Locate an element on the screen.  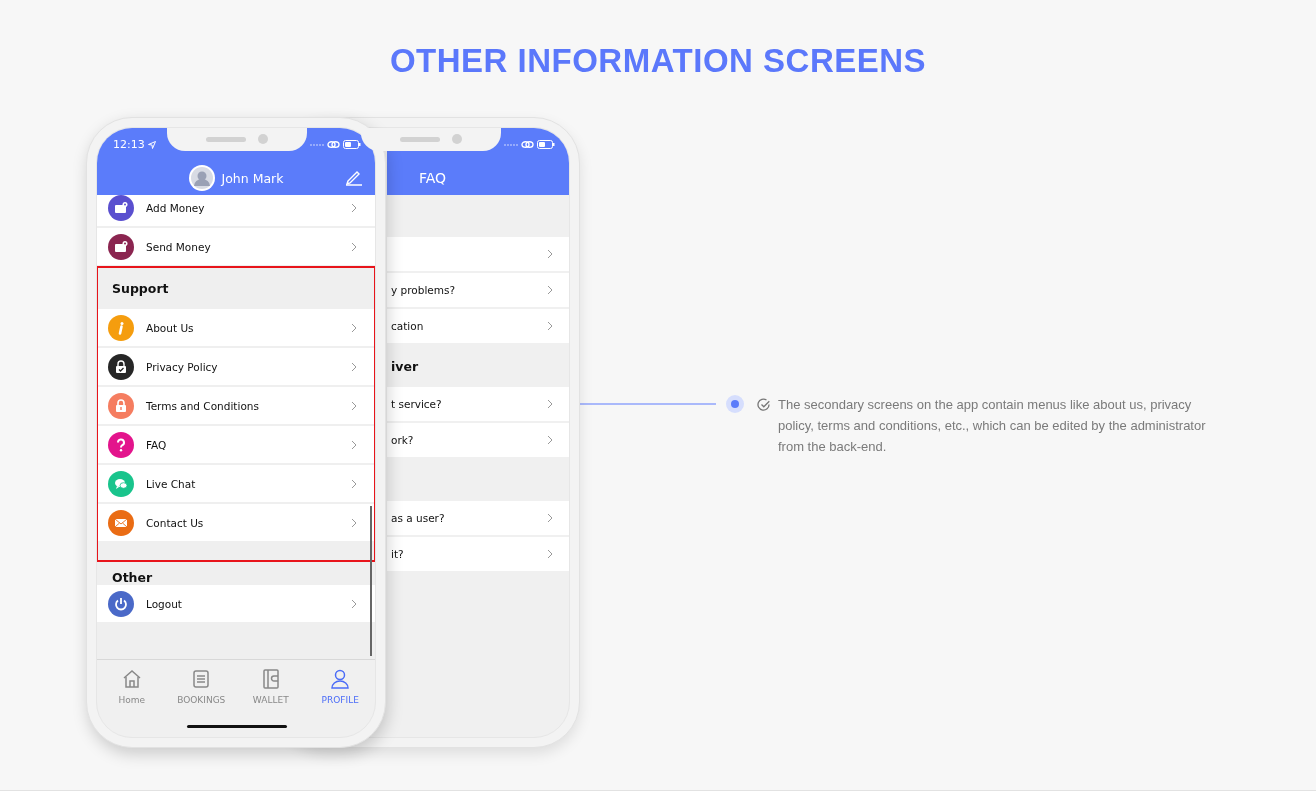
faq-row: as a user? is located at coordinates (478, 518).